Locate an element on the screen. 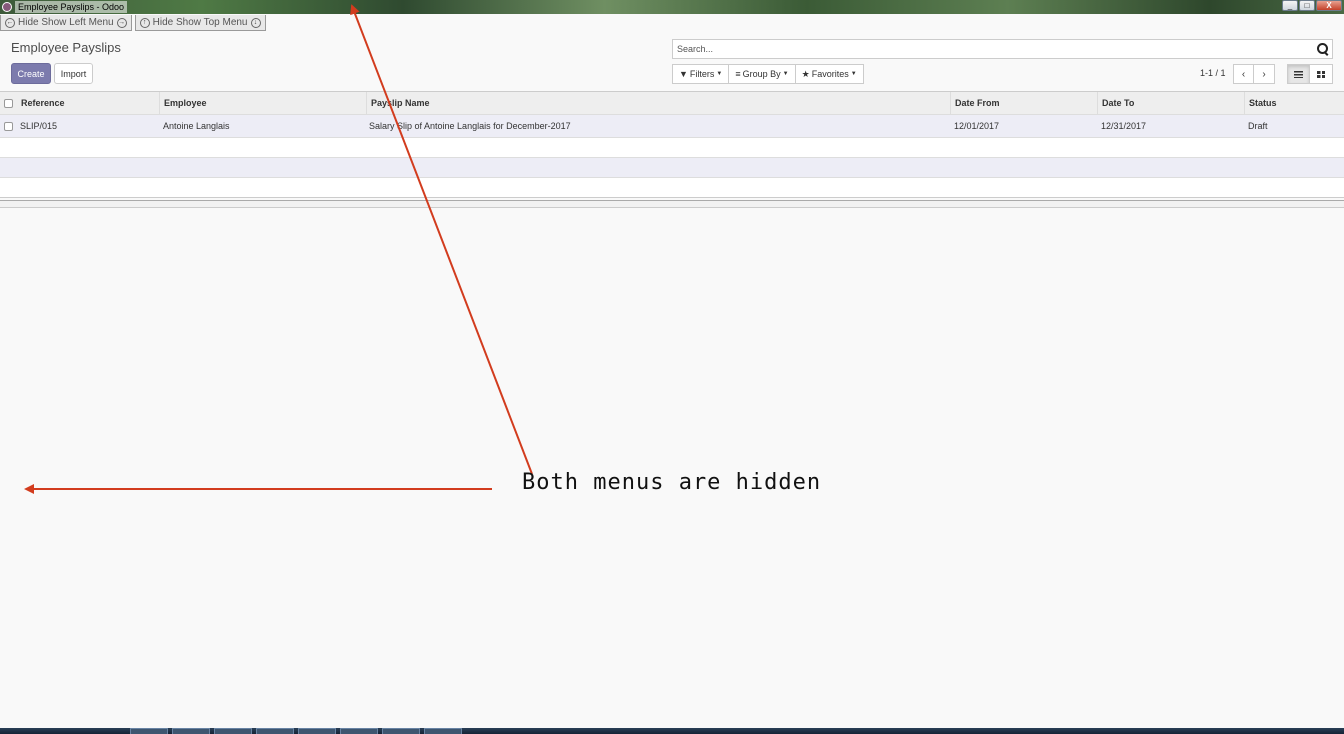 This screenshot has height=734, width=1344. toggle-top-menu-label: Hide Show Top Menu is located at coordinates (200, 22).